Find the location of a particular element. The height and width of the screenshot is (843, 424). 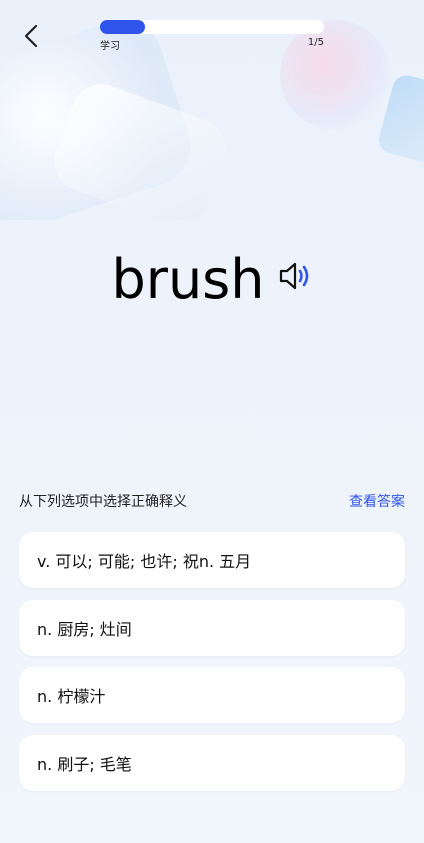

progress-bar is located at coordinates (212, 27).